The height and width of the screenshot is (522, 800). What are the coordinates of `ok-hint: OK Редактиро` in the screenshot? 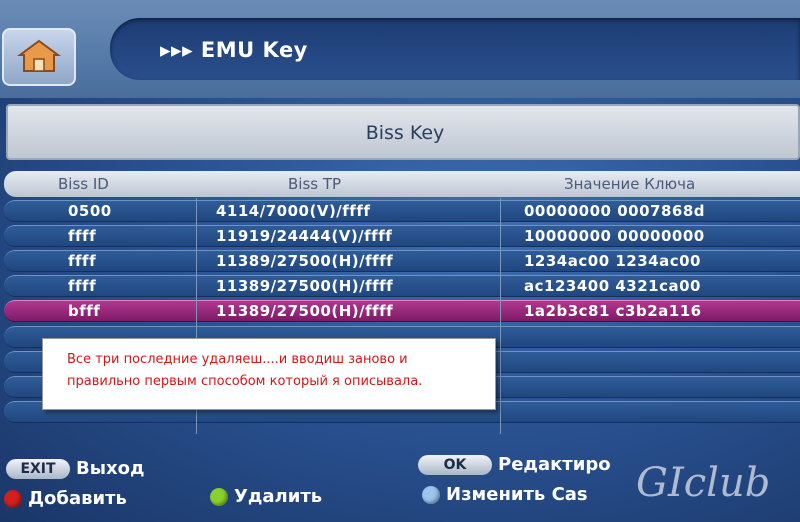 It's located at (514, 464).